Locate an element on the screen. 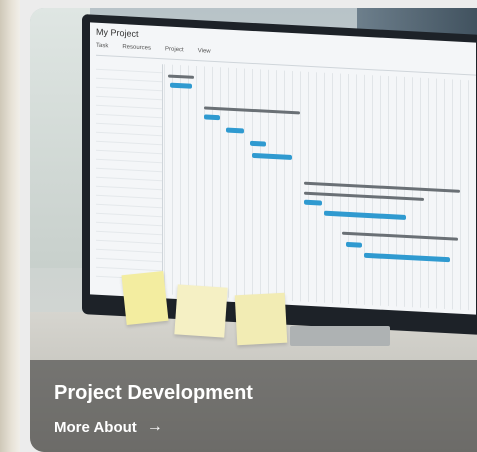 This screenshot has width=477, height=452. arrow-right-icon: → is located at coordinates (154, 426).